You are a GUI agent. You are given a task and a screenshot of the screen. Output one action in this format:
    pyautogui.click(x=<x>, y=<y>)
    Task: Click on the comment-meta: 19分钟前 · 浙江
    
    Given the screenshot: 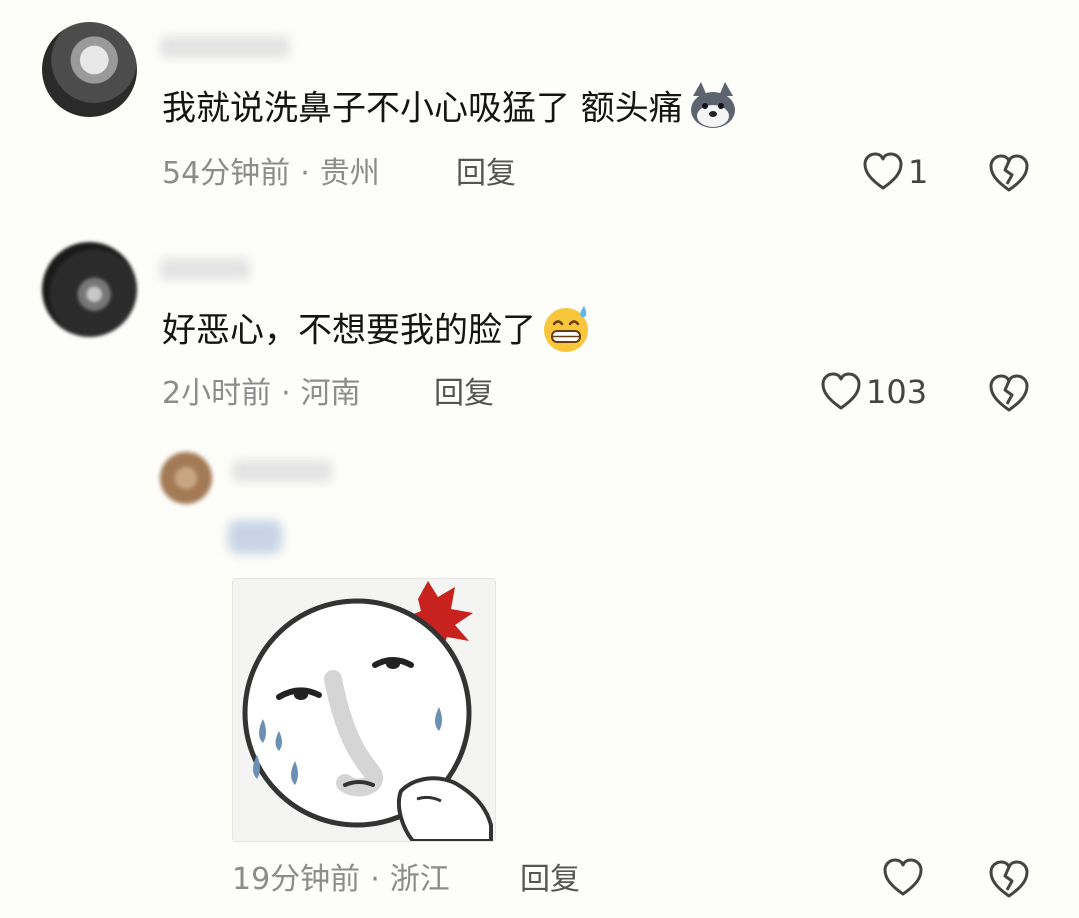 What is the action you would take?
    pyautogui.click(x=341, y=880)
    